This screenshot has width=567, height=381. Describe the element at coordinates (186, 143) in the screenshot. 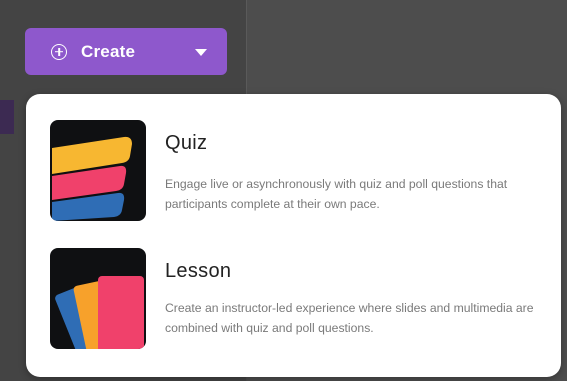

I see `menu-item-title: Quiz` at that location.